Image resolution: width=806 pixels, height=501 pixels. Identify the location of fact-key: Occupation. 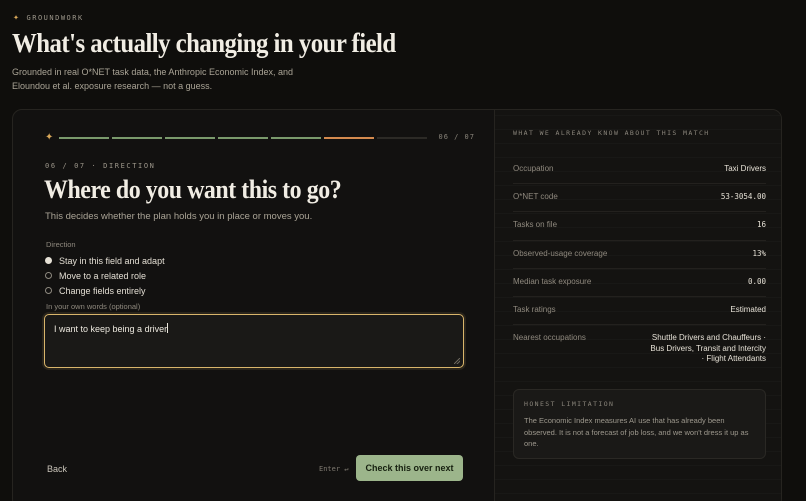
(533, 168).